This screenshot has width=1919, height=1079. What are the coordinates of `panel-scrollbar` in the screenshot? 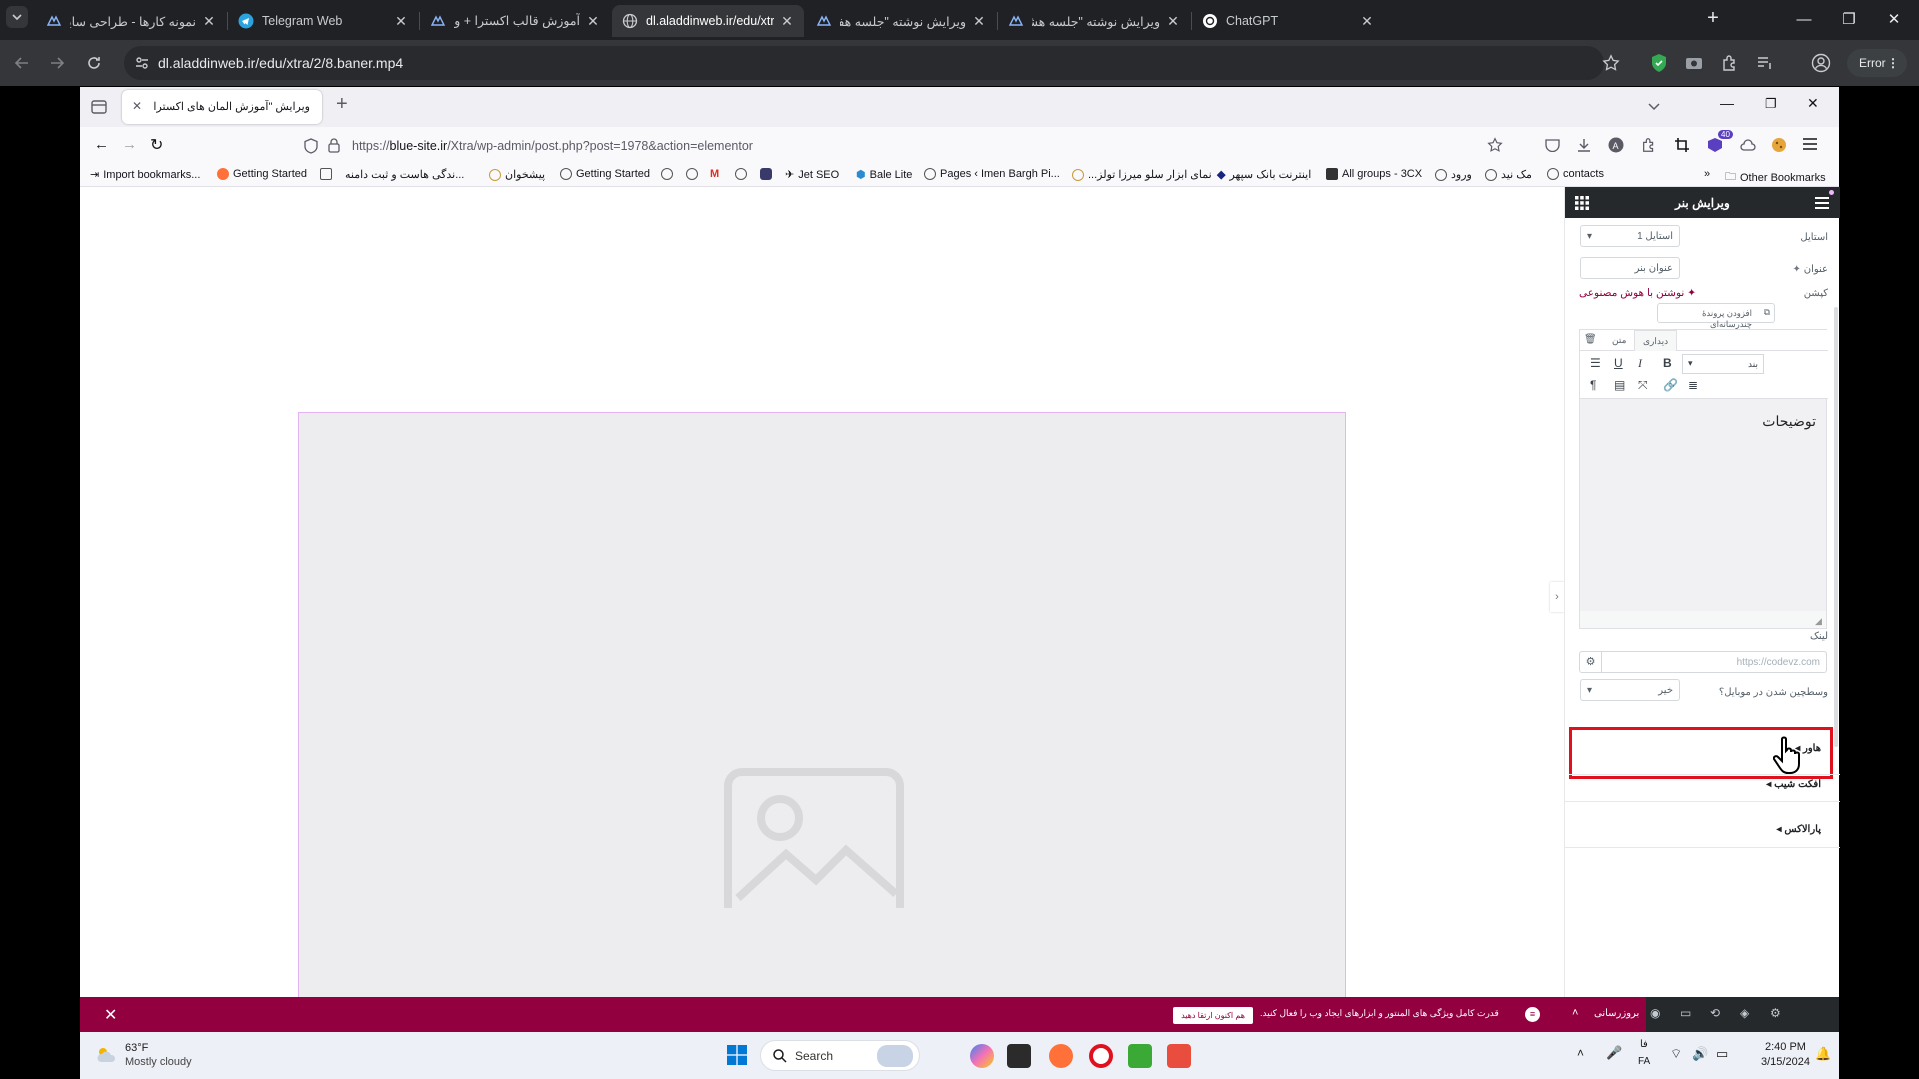 It's located at (1836, 527).